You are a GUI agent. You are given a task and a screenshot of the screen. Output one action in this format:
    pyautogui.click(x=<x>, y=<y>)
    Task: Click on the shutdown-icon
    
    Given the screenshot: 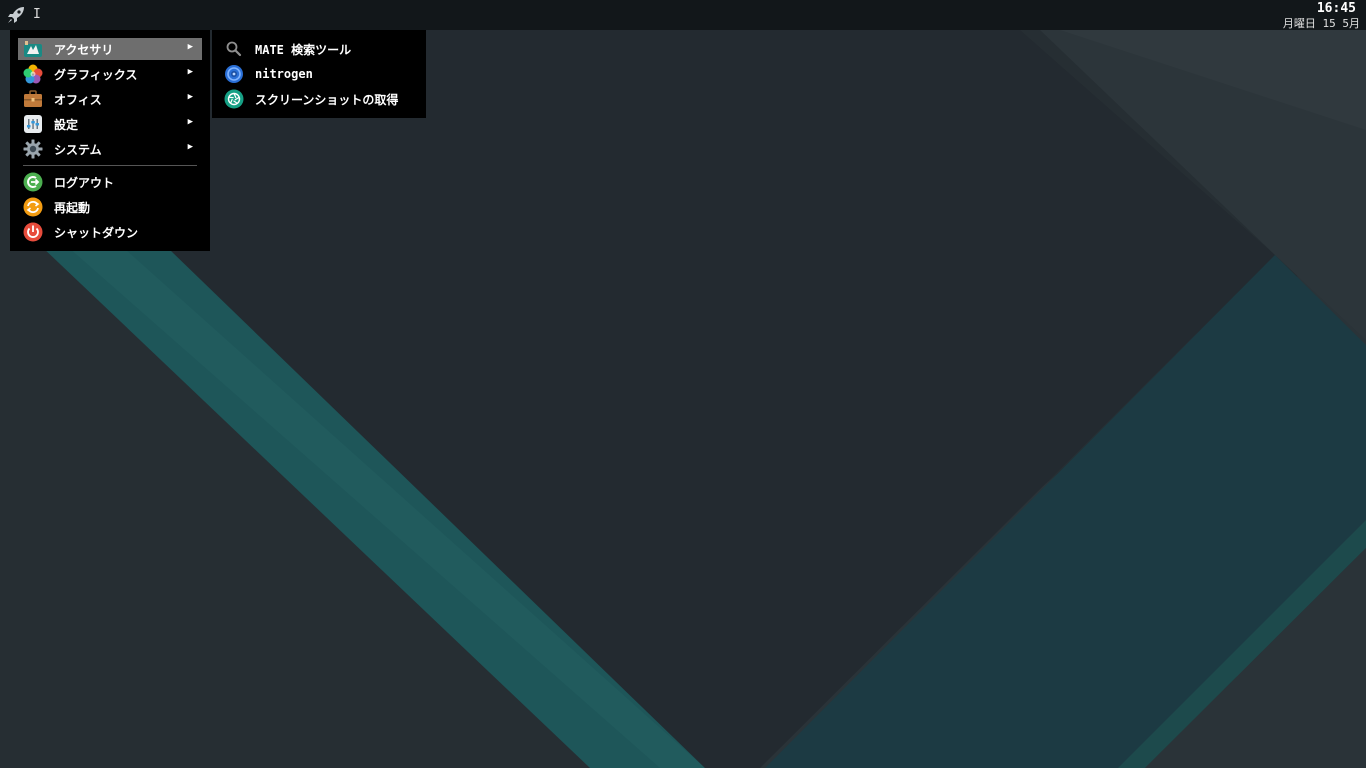 What is the action you would take?
    pyautogui.click(x=33, y=232)
    